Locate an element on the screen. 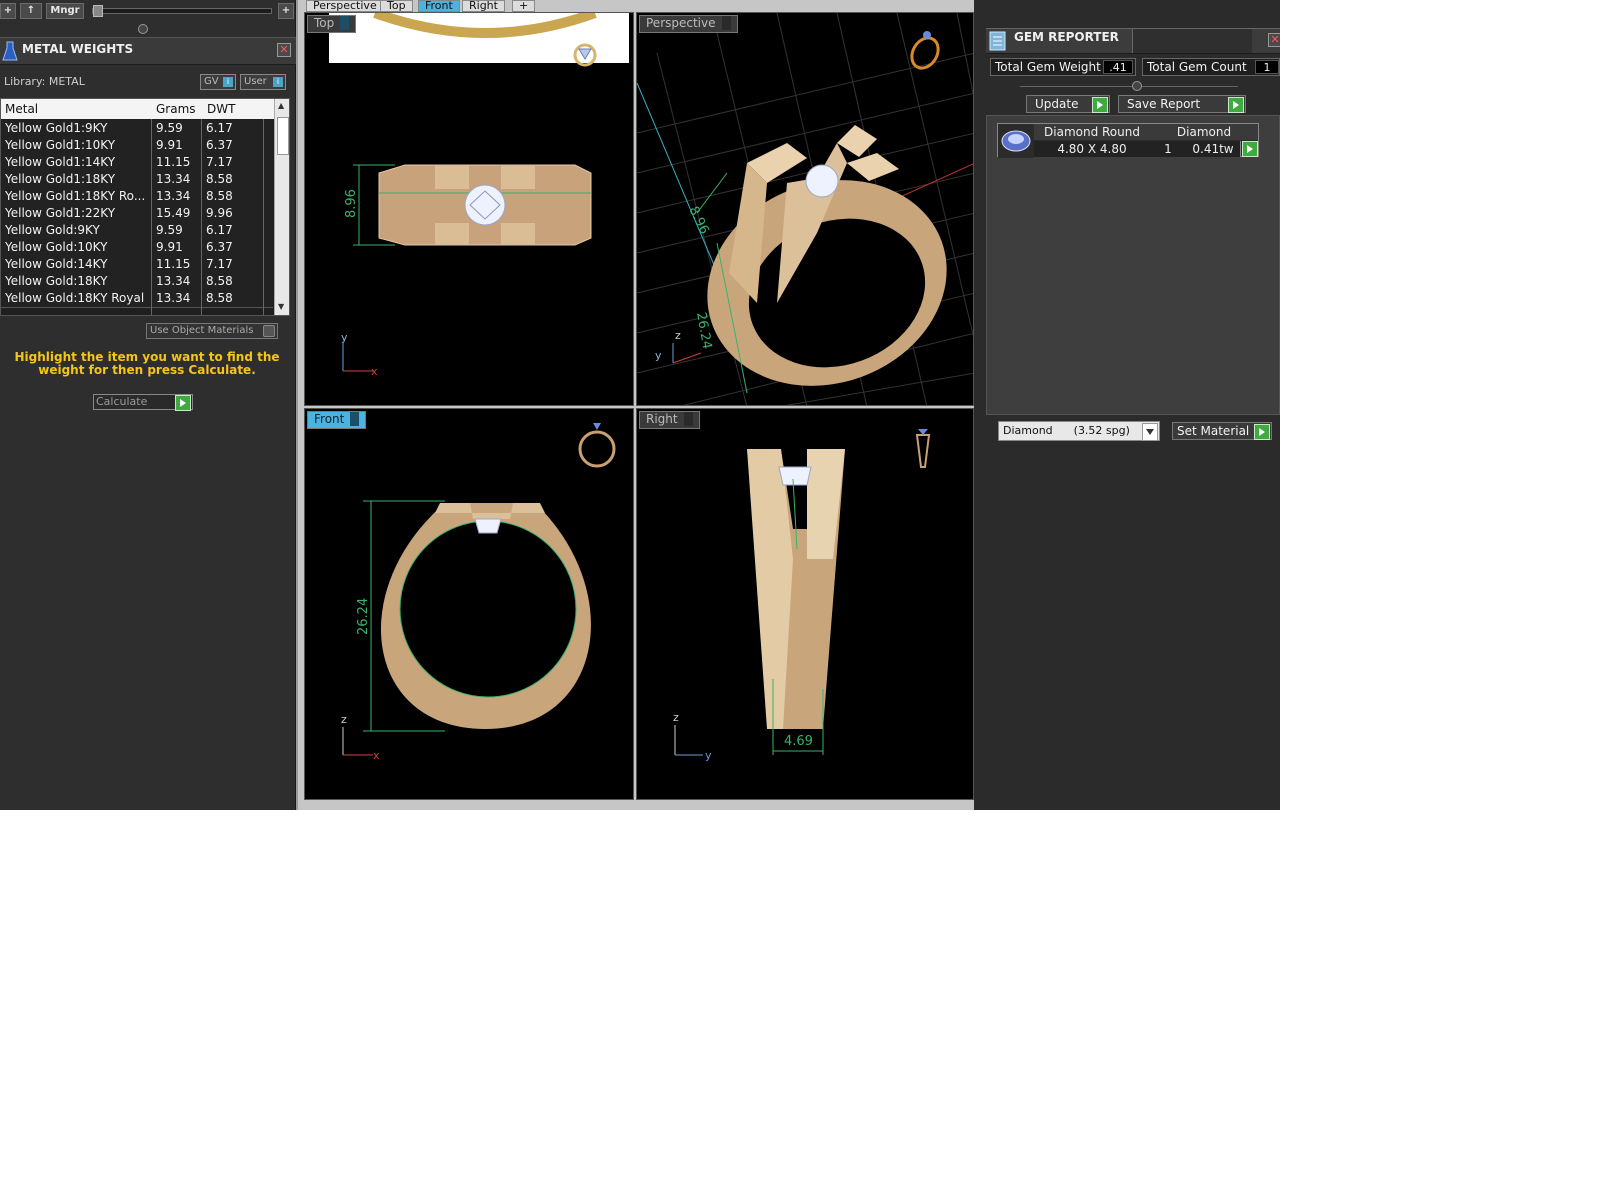 The height and width of the screenshot is (1200, 1600). use-object-materials-label: Use Object Materials is located at coordinates (202, 330).